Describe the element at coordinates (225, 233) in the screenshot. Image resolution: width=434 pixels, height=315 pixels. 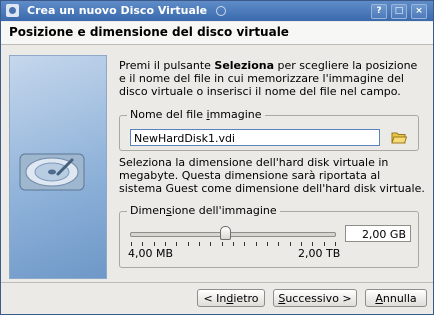
I see `size-slider-handle` at that location.